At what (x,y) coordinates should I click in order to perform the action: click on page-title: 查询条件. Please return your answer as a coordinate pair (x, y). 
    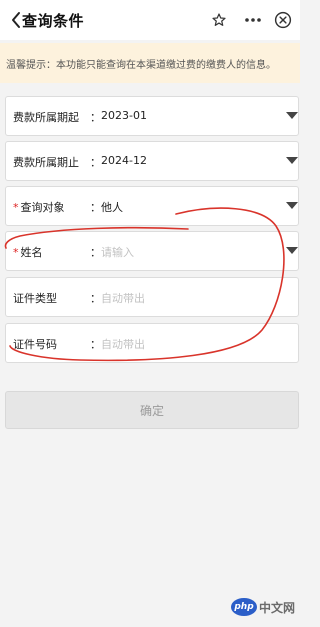
    Looking at the image, I should click on (53, 21).